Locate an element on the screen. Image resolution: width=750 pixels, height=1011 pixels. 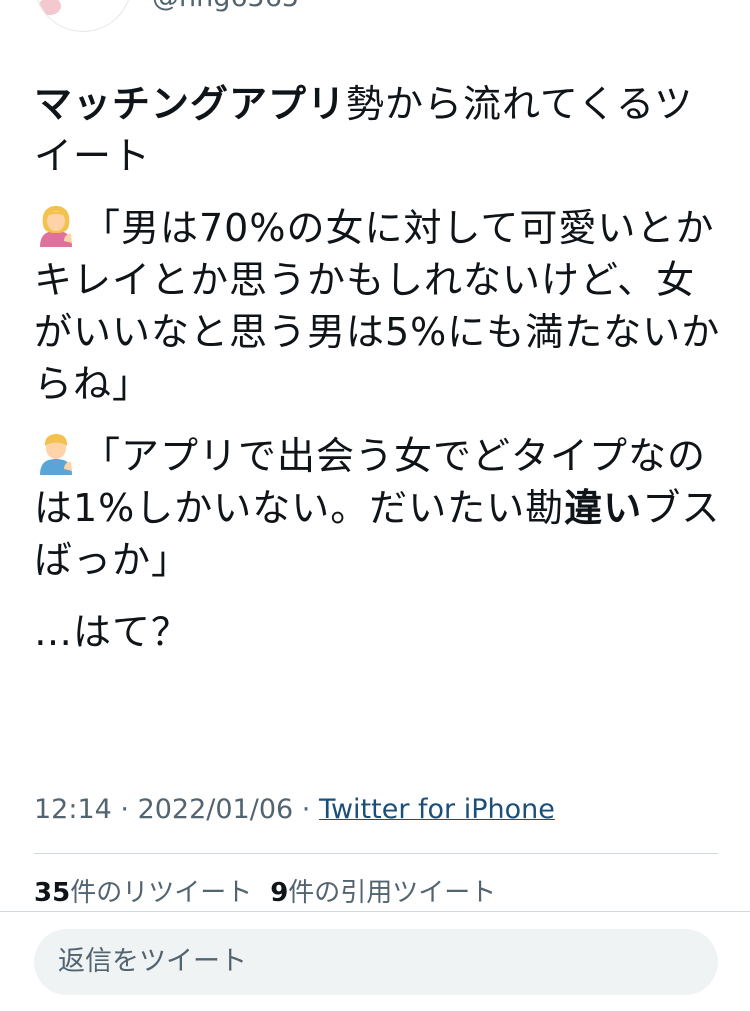
reply-input: 返信をツイート is located at coordinates (376, 962).